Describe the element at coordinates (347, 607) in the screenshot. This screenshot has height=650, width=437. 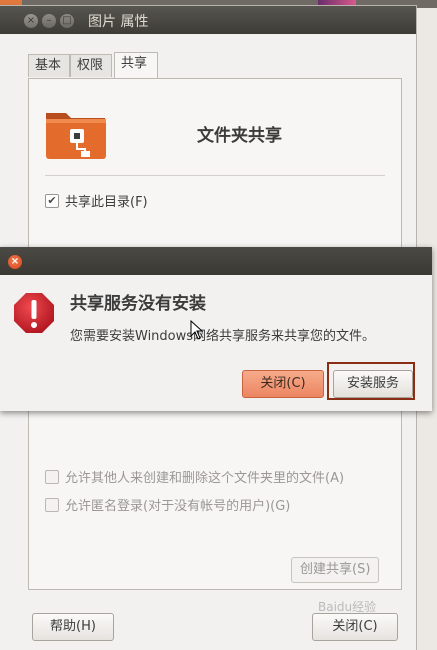
I see `watermark: Baidu经验` at that location.